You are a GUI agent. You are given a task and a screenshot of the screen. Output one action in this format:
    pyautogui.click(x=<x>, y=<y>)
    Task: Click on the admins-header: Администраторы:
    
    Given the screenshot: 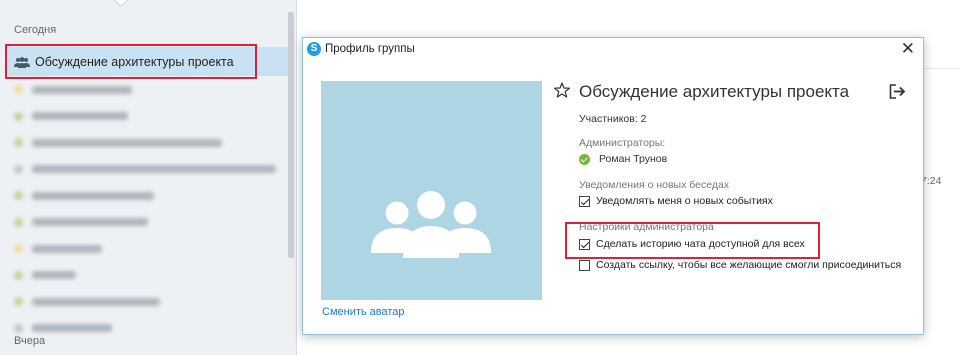 What is the action you would take?
    pyautogui.click(x=622, y=143)
    